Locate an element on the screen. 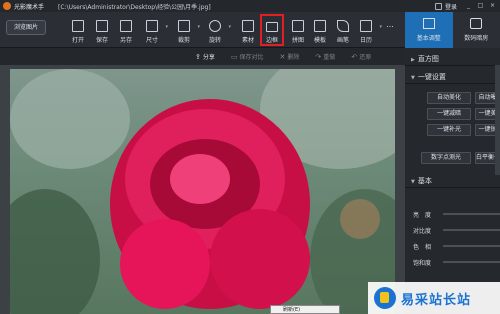 The width and height of the screenshot is (500, 314). save-tool: 保存 is located at coordinates (102, 30).